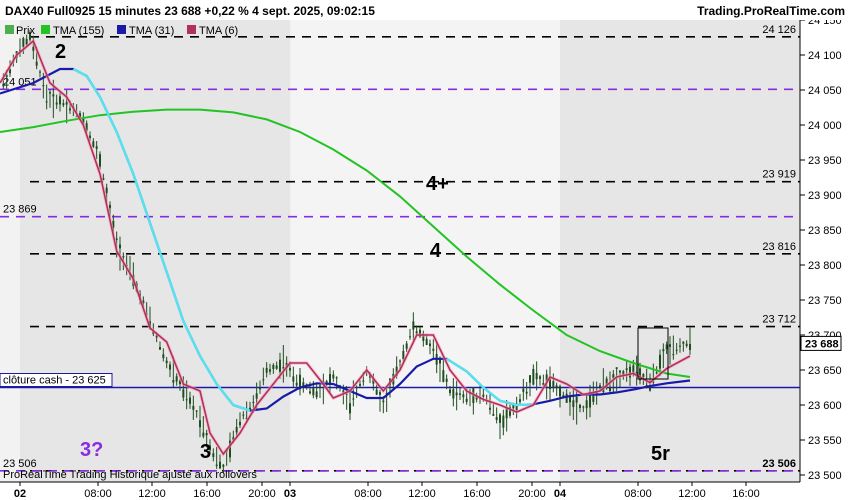 This screenshot has height=500, width=850. What do you see at coordinates (660, 454) in the screenshot?
I see `annotation-label: 5r` at bounding box center [660, 454].